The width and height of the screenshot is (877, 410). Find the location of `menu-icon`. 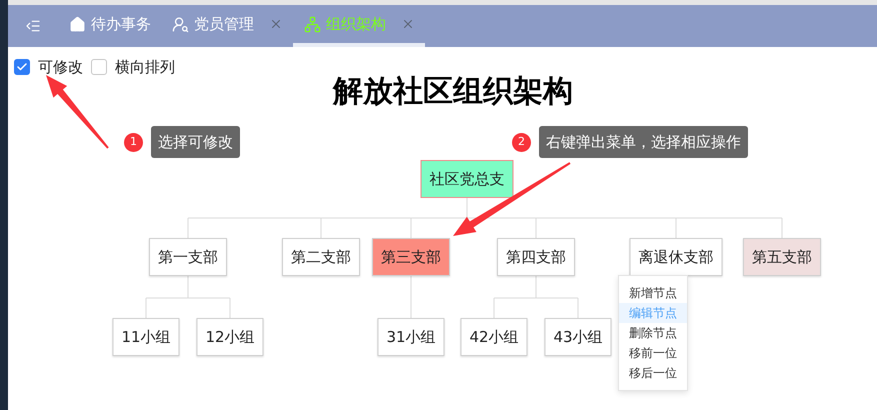

menu-icon is located at coordinates (33, 26).